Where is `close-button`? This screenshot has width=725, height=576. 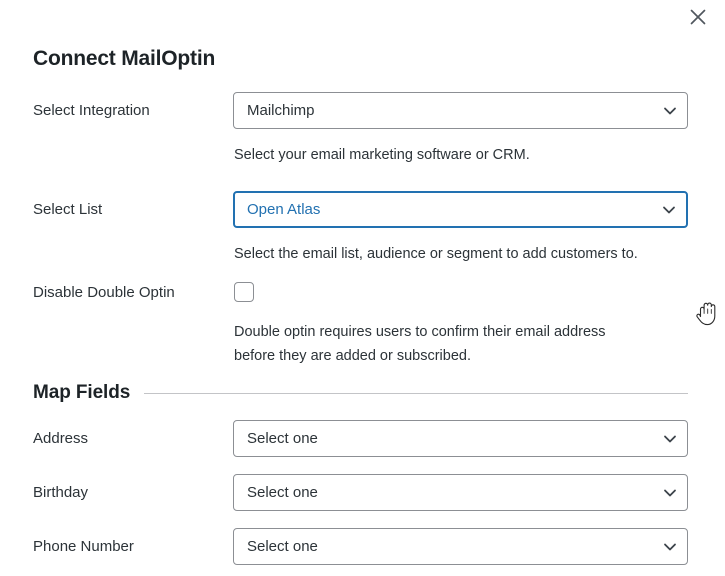
close-button is located at coordinates (698, 17).